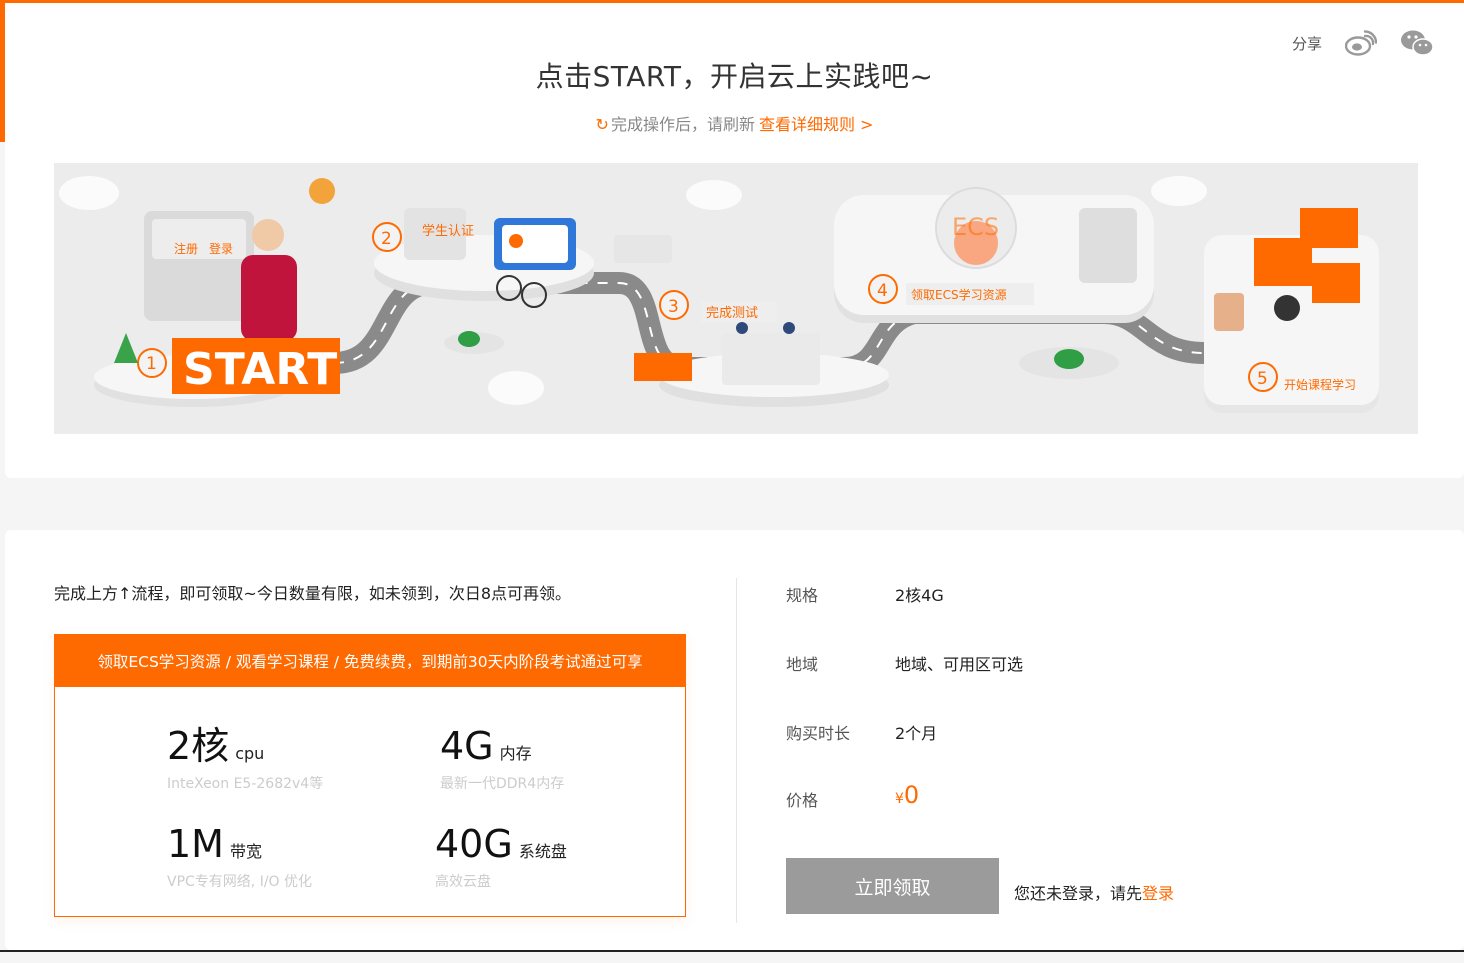  Describe the element at coordinates (816, 124) in the screenshot. I see `rules-link: 查看详细规则 >` at that location.